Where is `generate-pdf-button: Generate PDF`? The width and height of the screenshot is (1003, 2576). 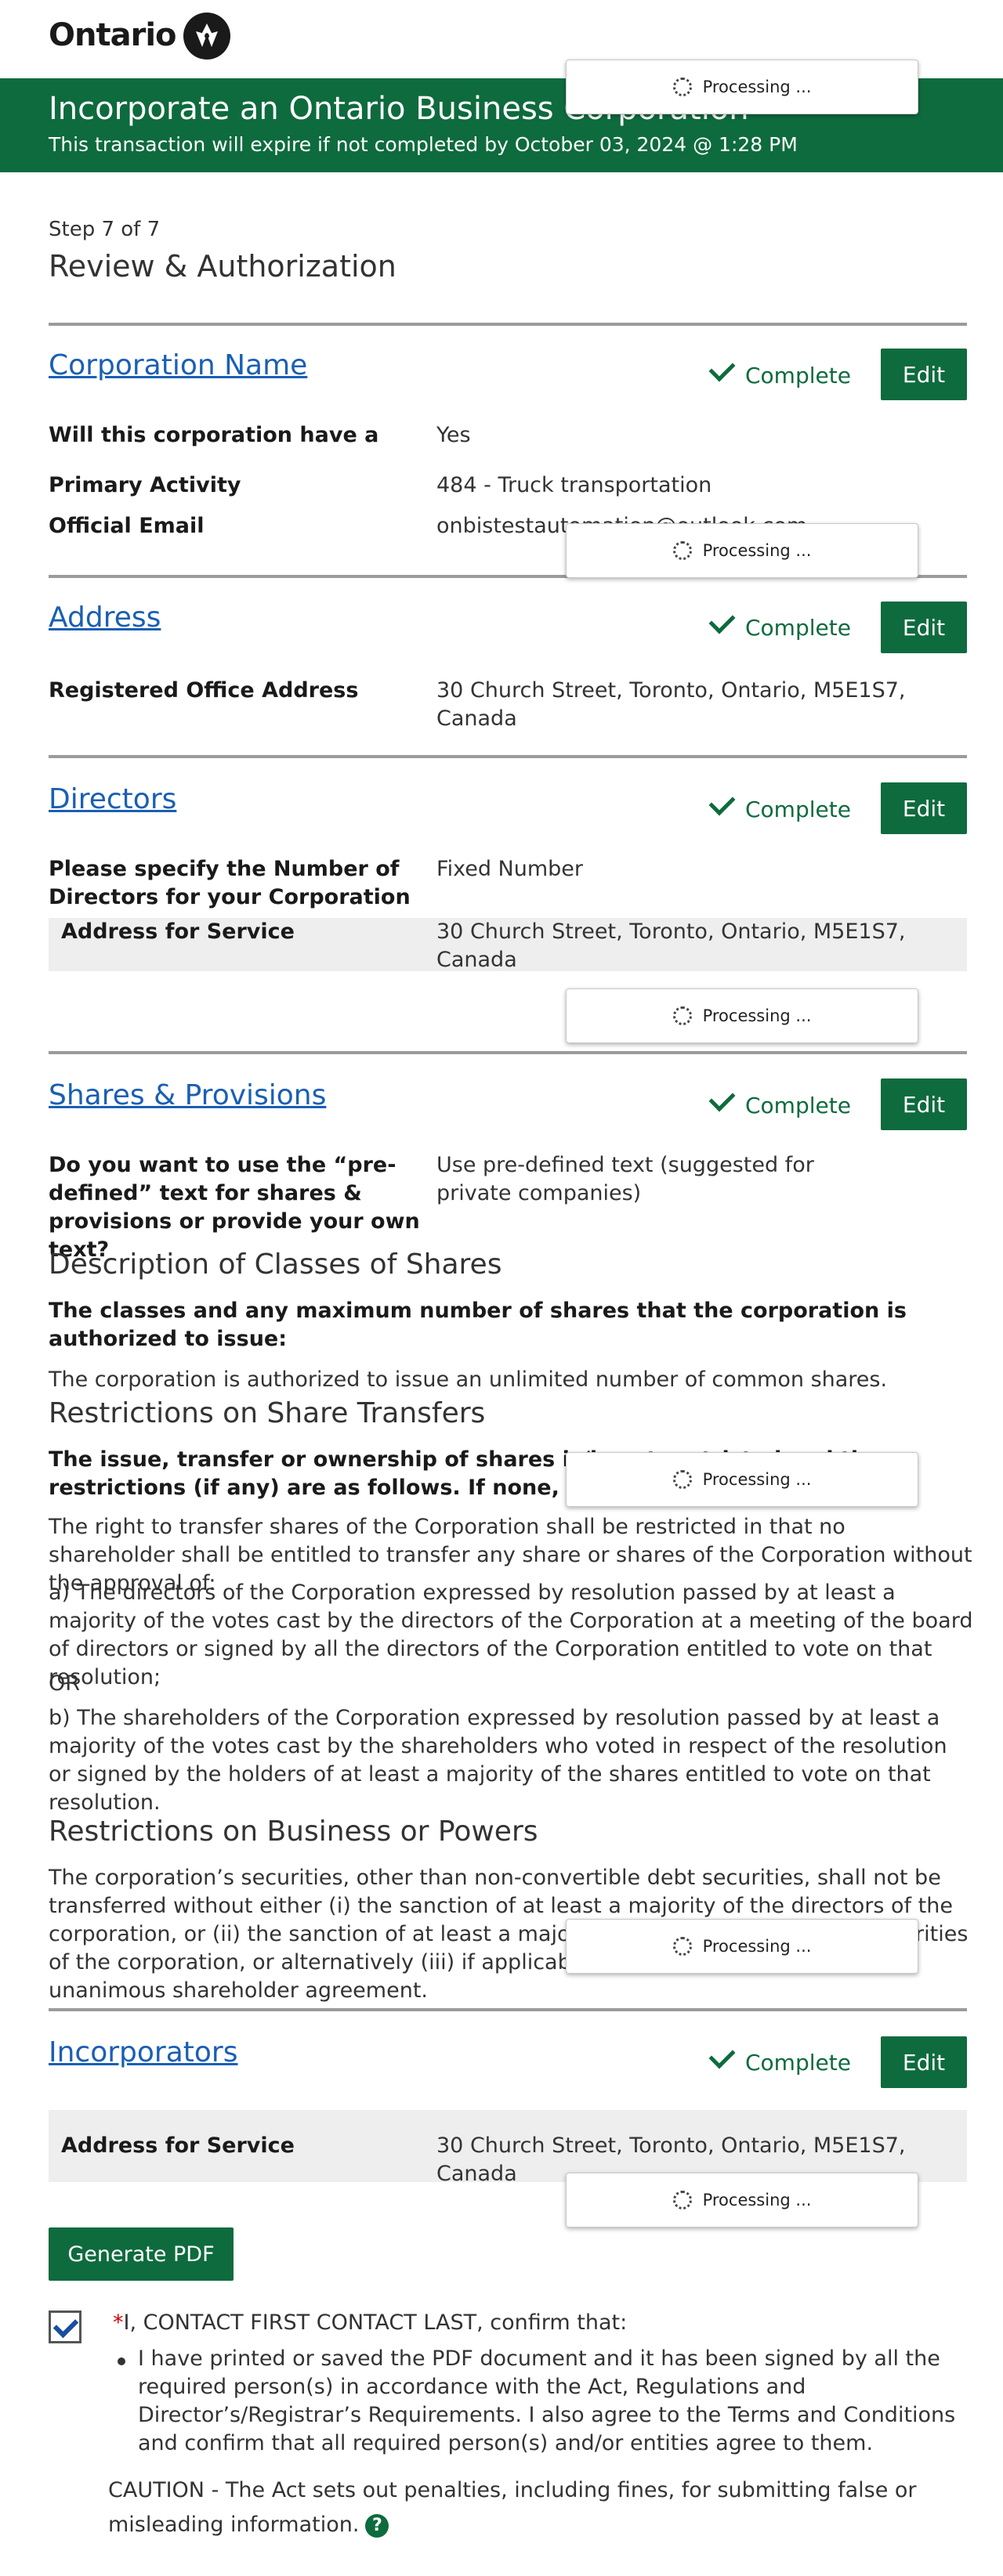
generate-pdf-button: Generate PDF is located at coordinates (141, 2254).